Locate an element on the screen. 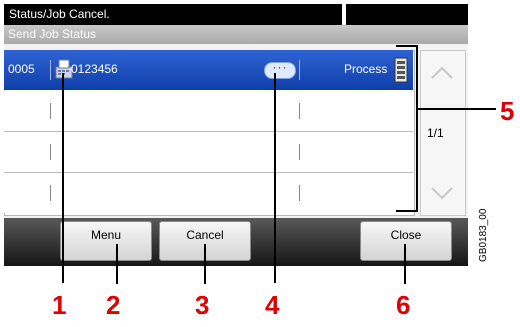 The height and width of the screenshot is (327, 520). close-button: Close is located at coordinates (406, 241).